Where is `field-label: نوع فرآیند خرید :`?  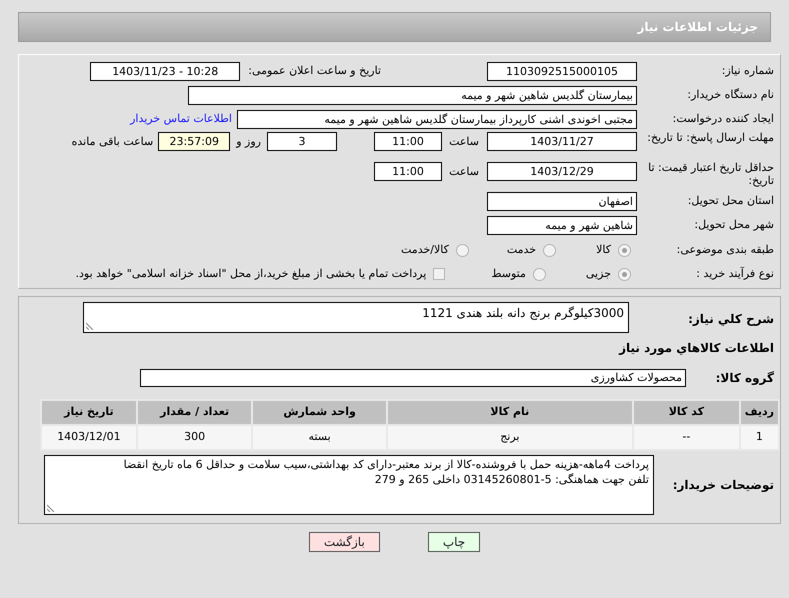 field-label: نوع فرآیند خرید : is located at coordinates (734, 274).